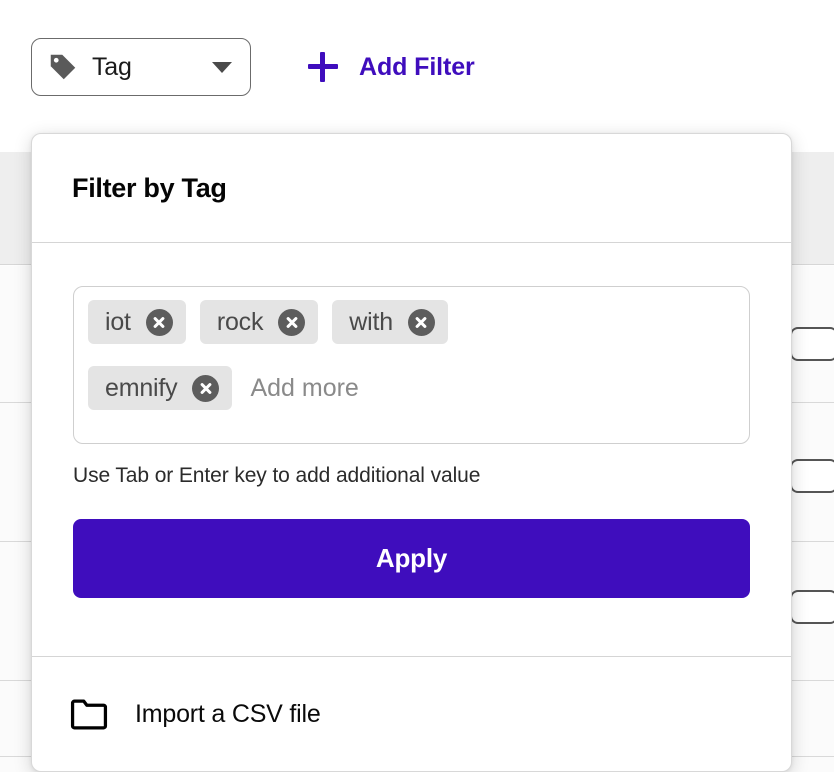 The height and width of the screenshot is (772, 834). What do you see at coordinates (323, 67) in the screenshot?
I see `plus-icon` at bounding box center [323, 67].